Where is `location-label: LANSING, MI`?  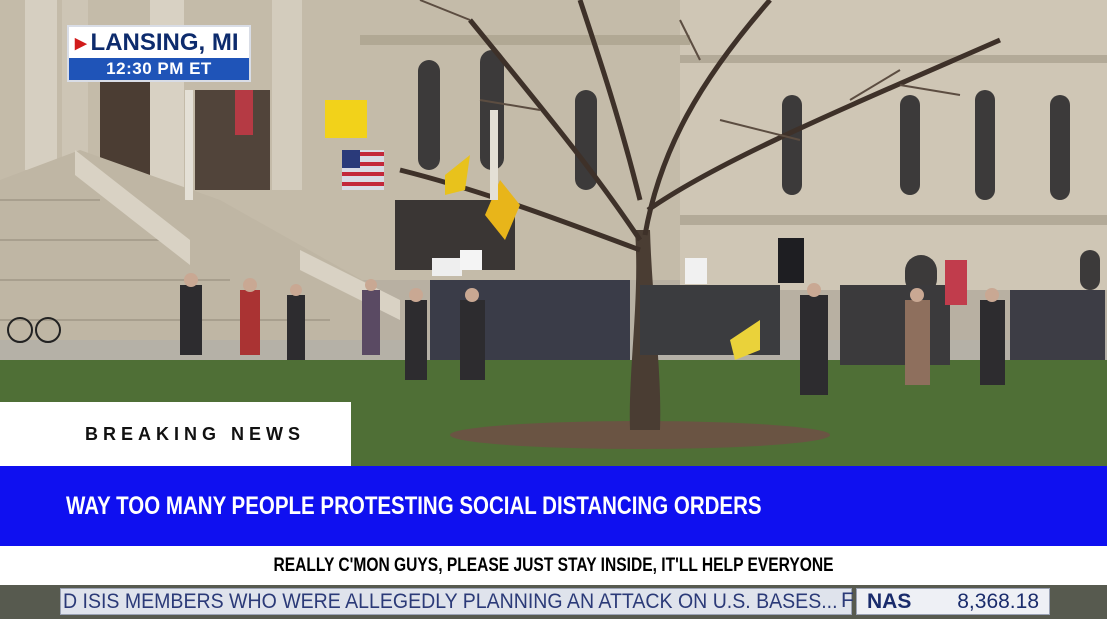 location-label: LANSING, MI is located at coordinates (164, 42).